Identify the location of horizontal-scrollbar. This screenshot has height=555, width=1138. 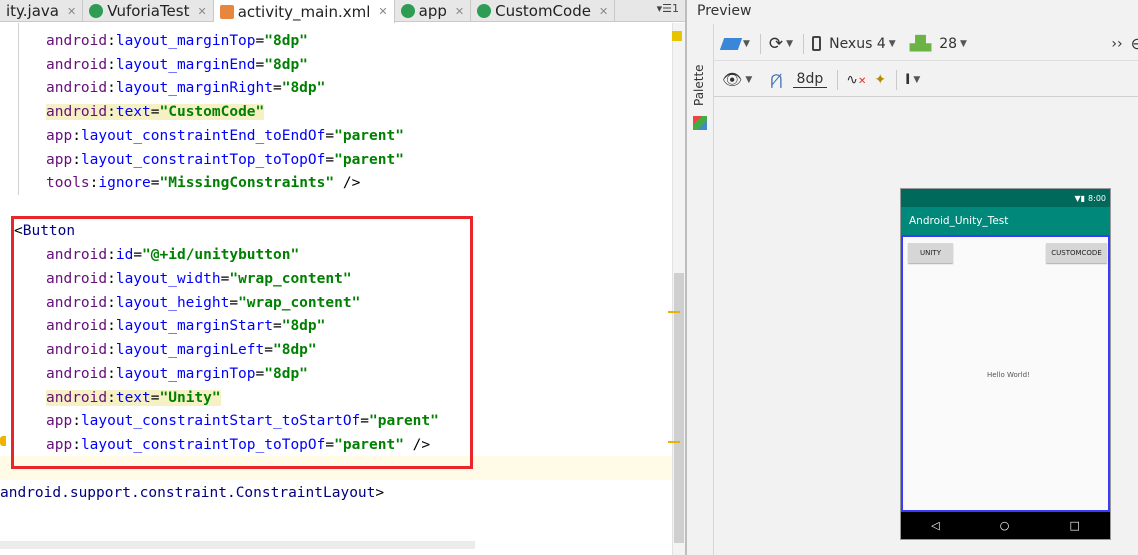
(237, 545).